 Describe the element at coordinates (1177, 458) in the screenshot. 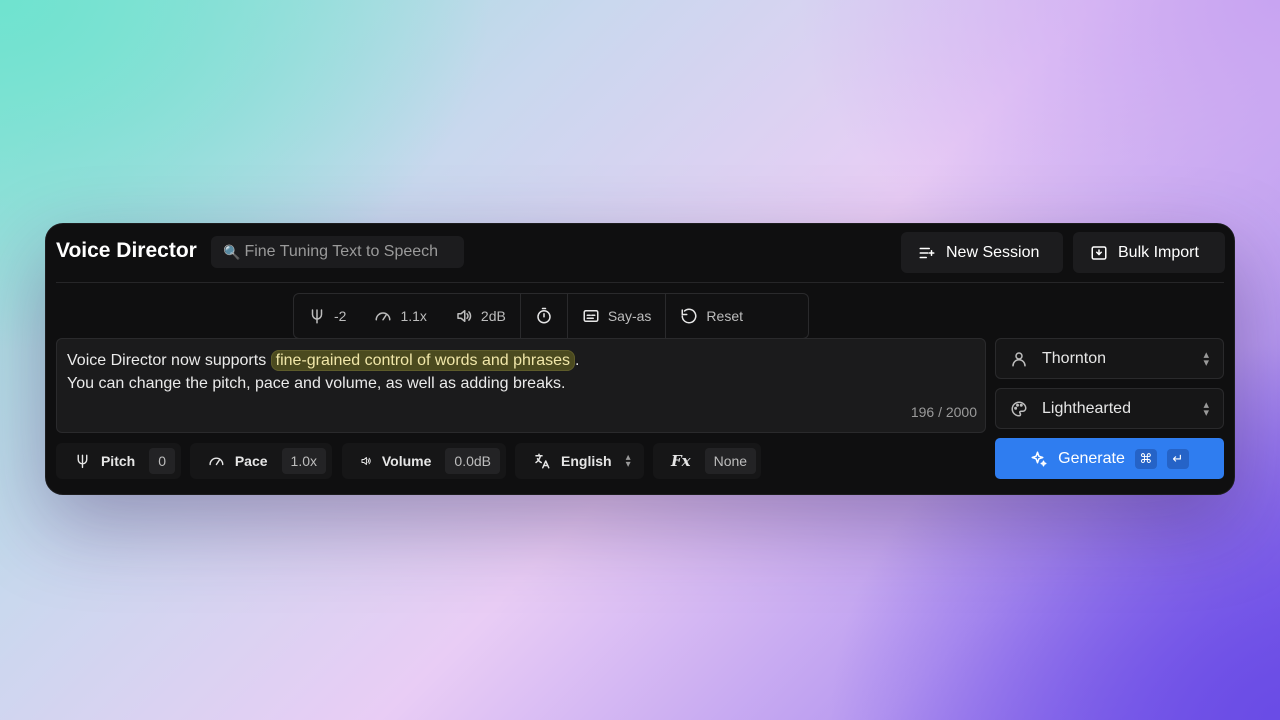

I see `enter-key: ↵` at that location.